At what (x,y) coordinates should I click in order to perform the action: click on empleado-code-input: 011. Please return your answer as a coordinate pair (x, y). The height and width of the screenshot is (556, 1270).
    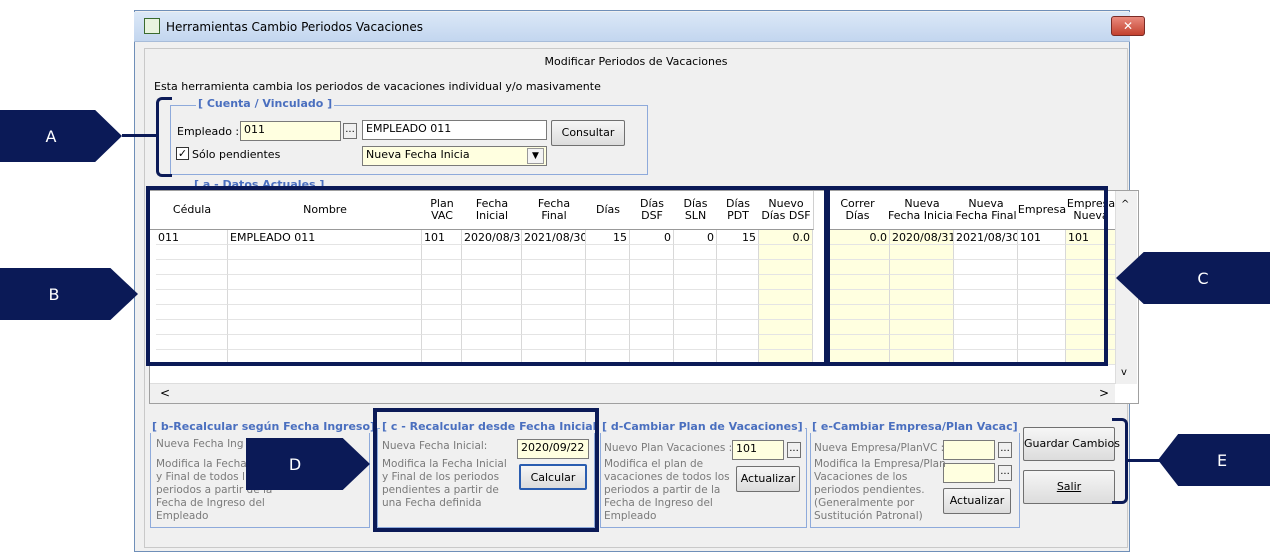
    Looking at the image, I should click on (290, 131).